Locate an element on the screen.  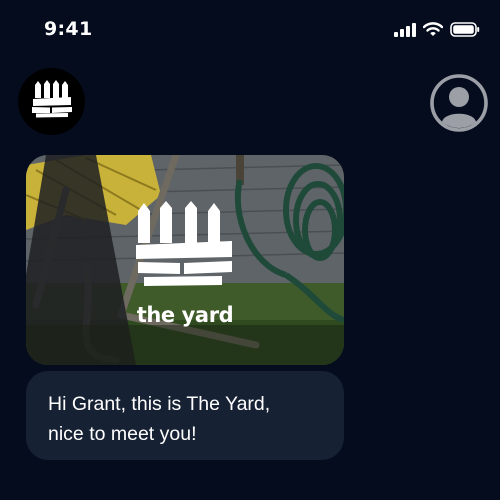
user-profile-icon is located at coordinates (459, 105).